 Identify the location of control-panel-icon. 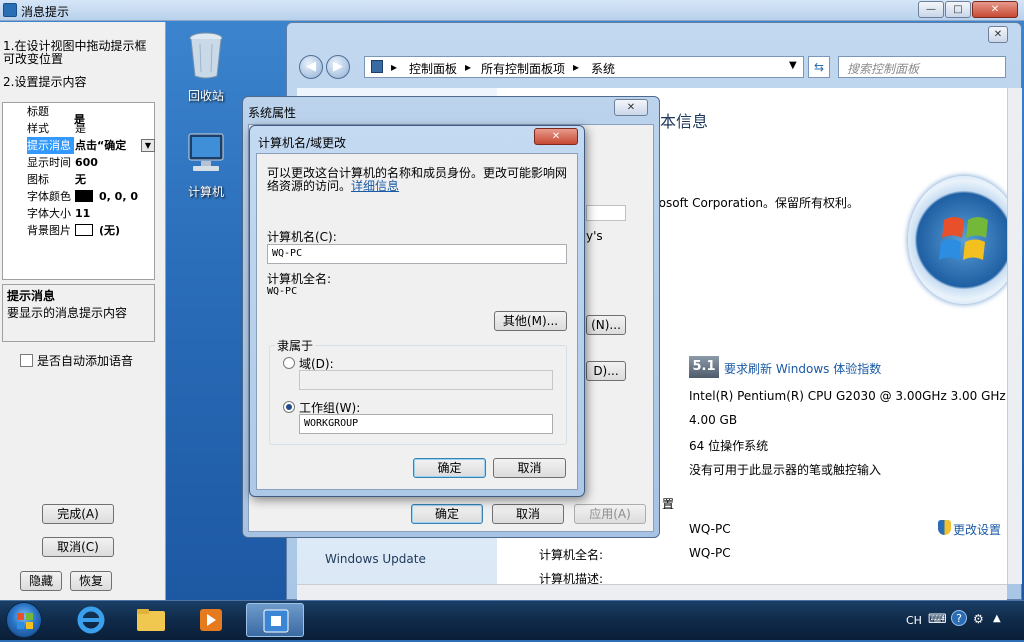
(377, 66).